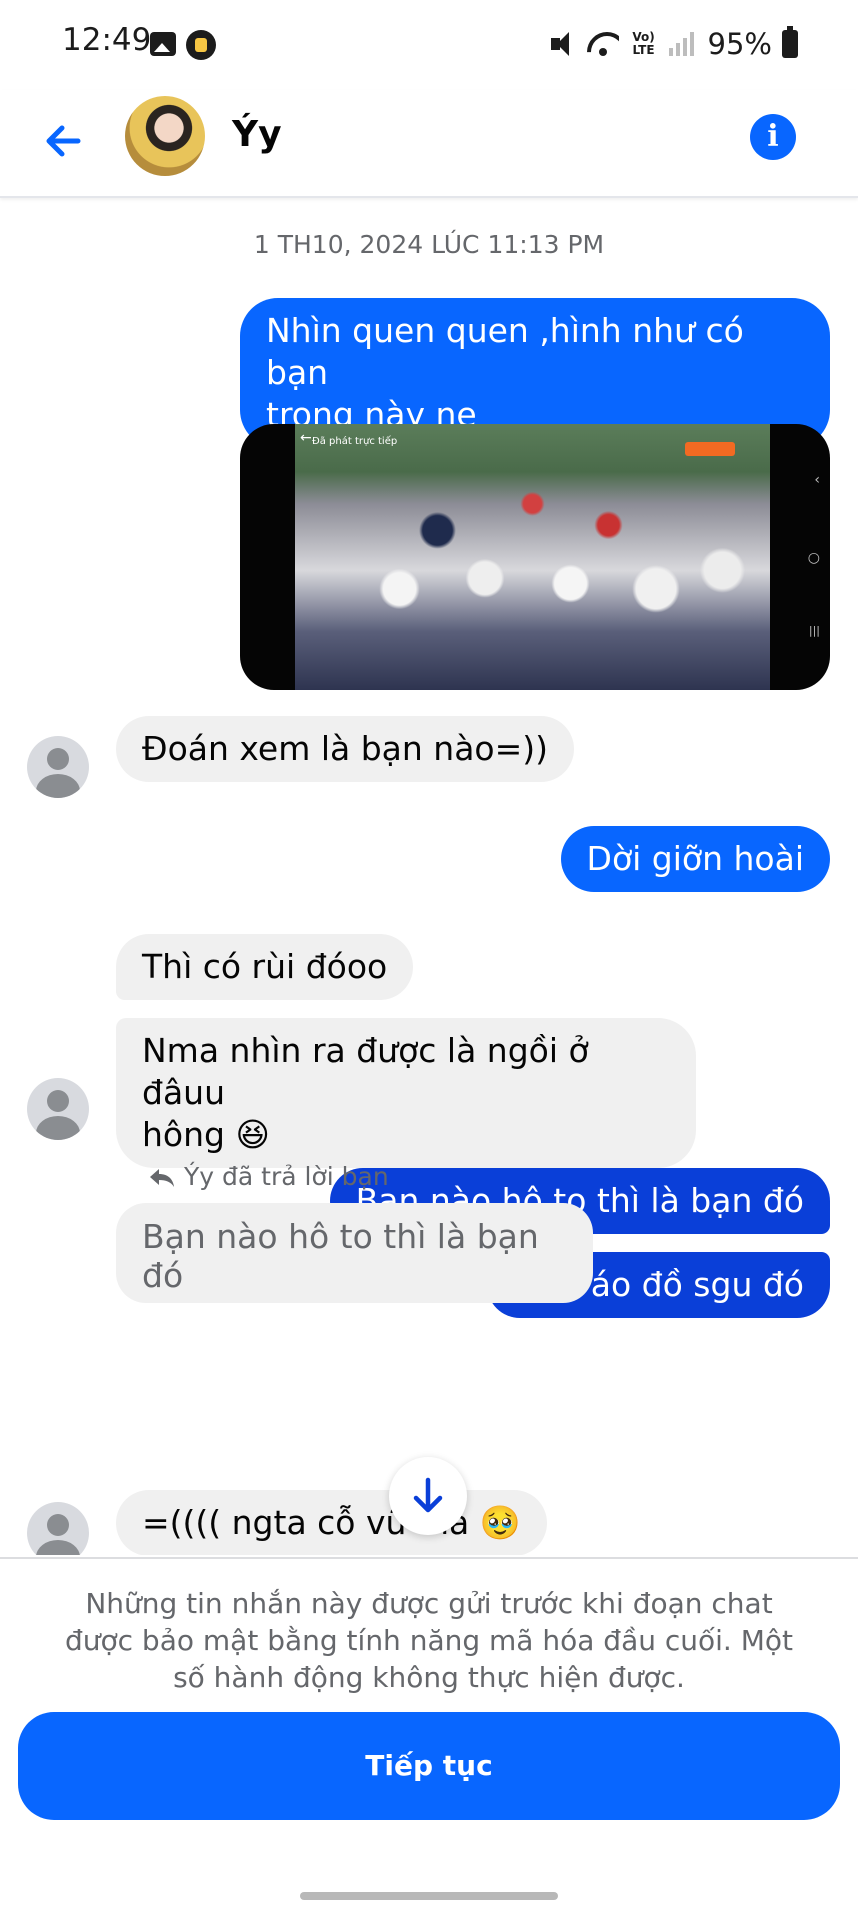 The image size is (858, 1908). I want to click on arrow-down-icon, so click(428, 1495).